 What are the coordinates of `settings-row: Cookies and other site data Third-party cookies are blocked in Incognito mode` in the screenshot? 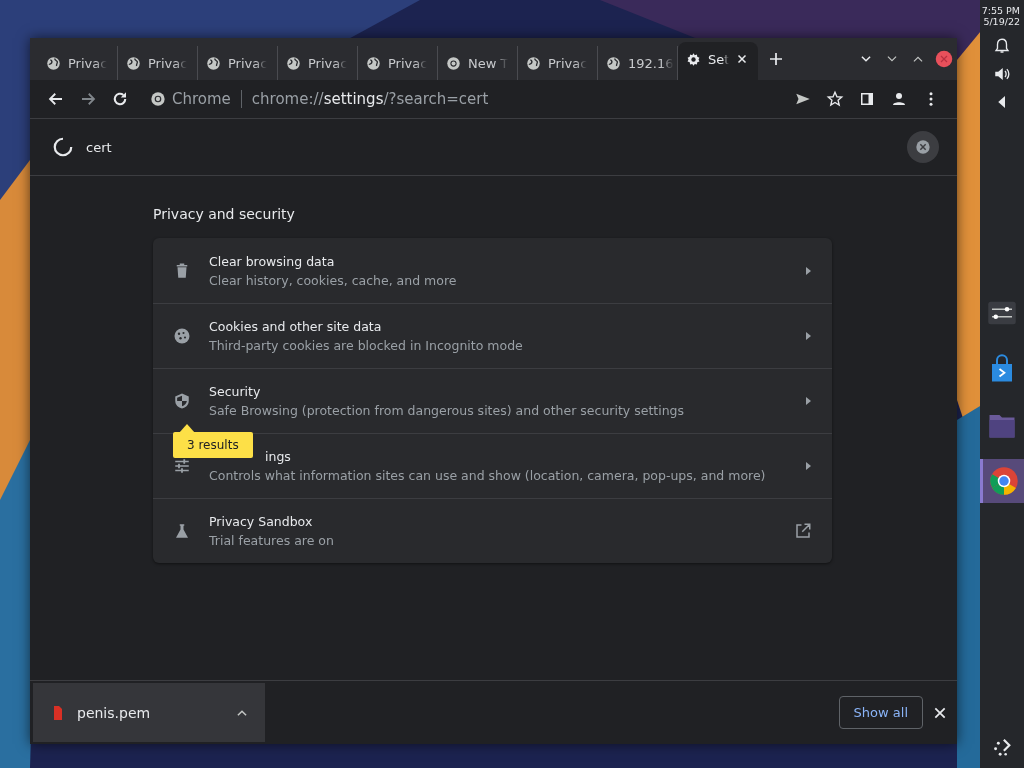 It's located at (492, 335).